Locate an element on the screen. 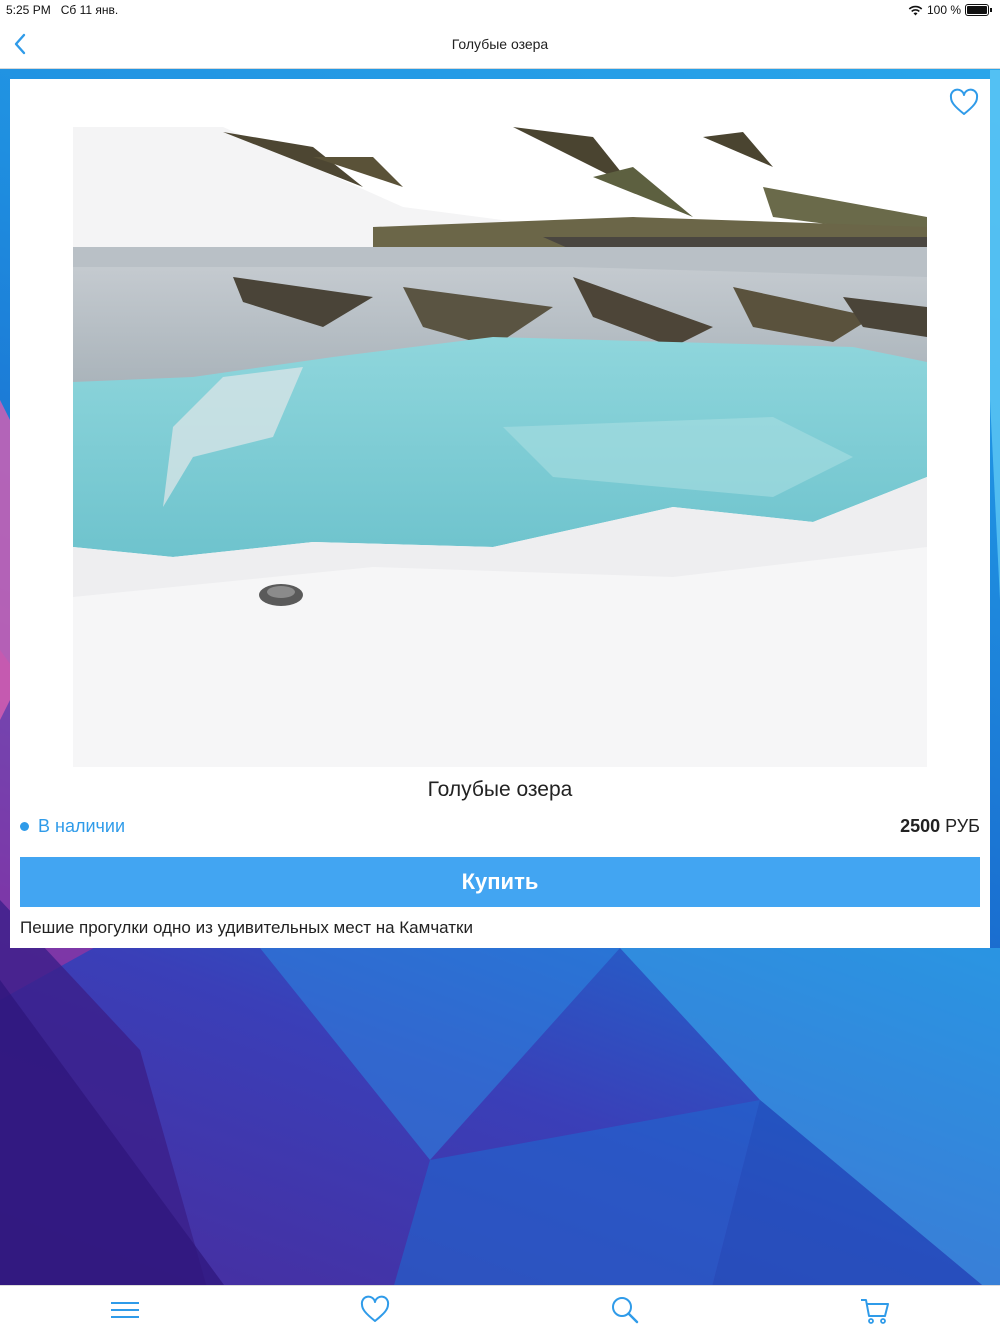 This screenshot has width=1000, height=1334. page-title: Голубые озера is located at coordinates (500, 44).